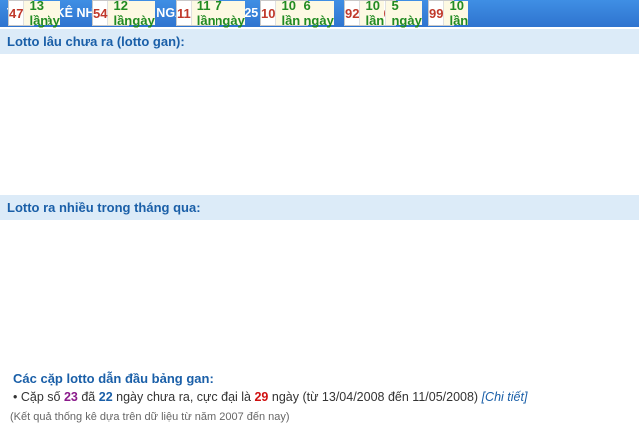 The image size is (639, 434). I want to click on stat-cell: 11 11 lần, so click(196, 14).